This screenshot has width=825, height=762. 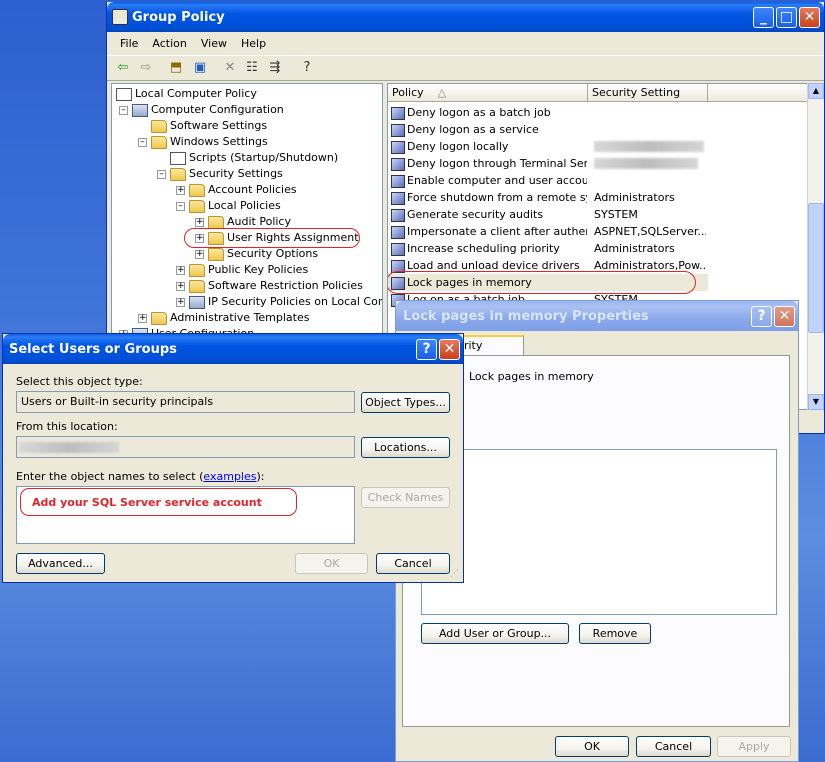 What do you see at coordinates (285, 302) in the screenshot?
I see `tree-item-ip-security-policies: IP Security Policies on Local Comput` at bounding box center [285, 302].